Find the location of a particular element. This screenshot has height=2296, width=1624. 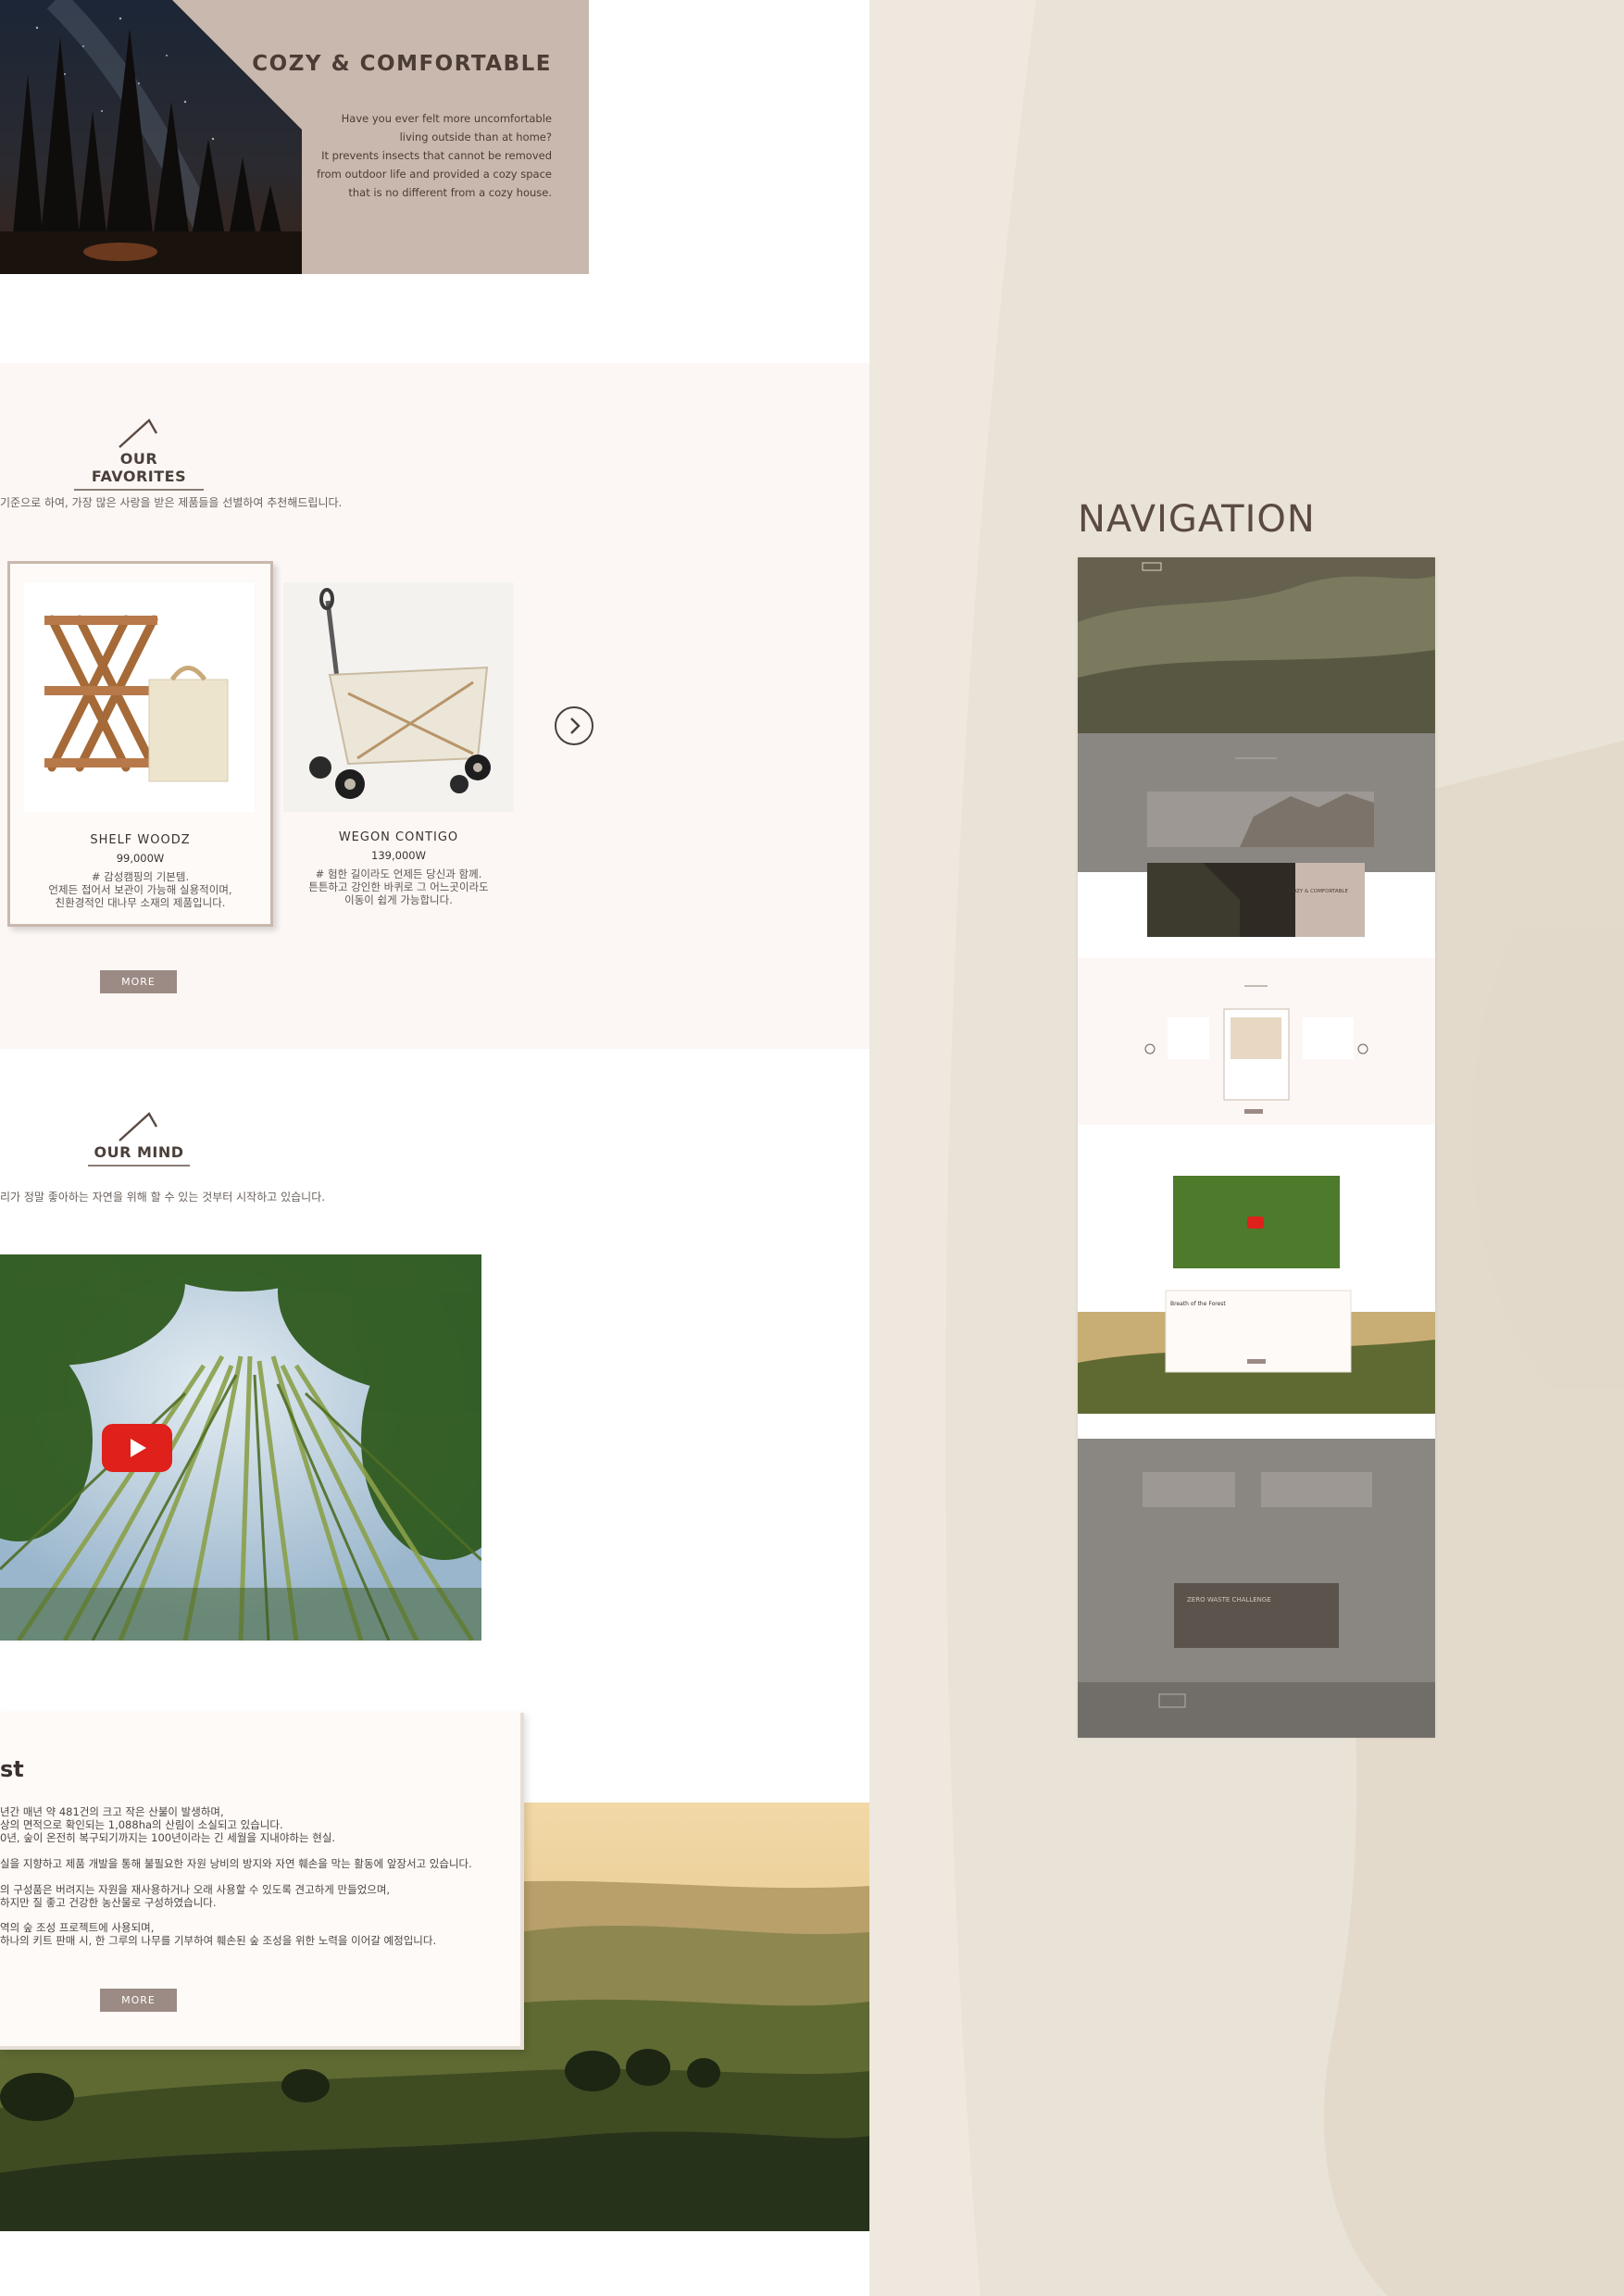

cozy-title: COZY & COMFORTABLE is located at coordinates (402, 64).